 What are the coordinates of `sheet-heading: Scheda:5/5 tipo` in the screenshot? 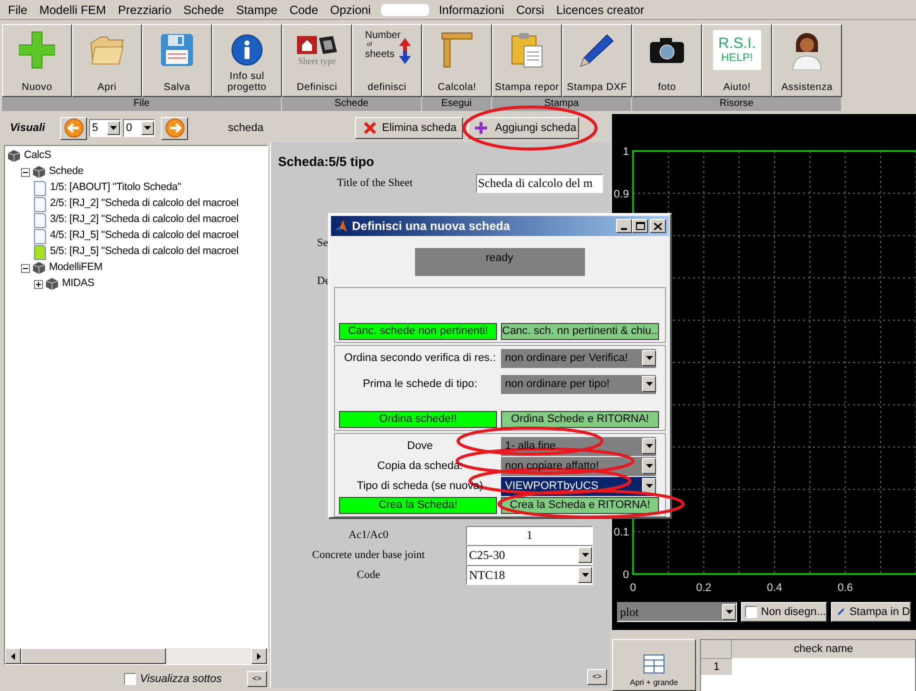 It's located at (327, 162).